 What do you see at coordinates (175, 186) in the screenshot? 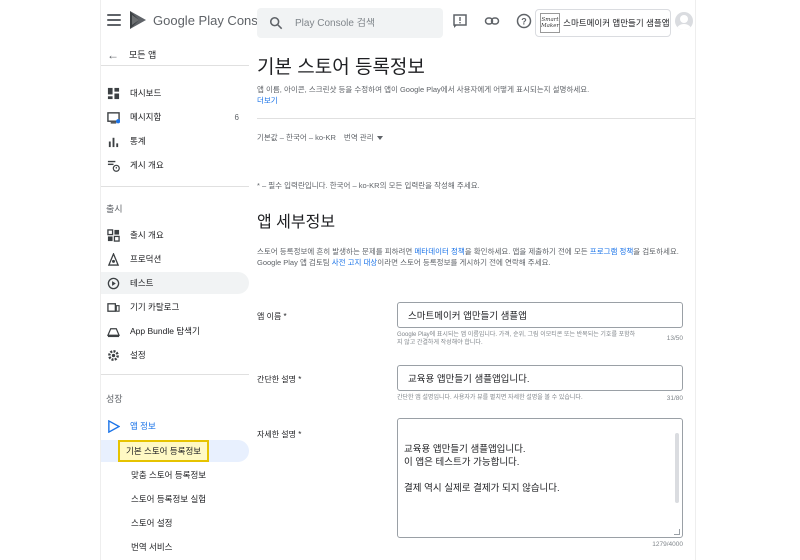
I see `sidebar-divider` at bounding box center [175, 186].